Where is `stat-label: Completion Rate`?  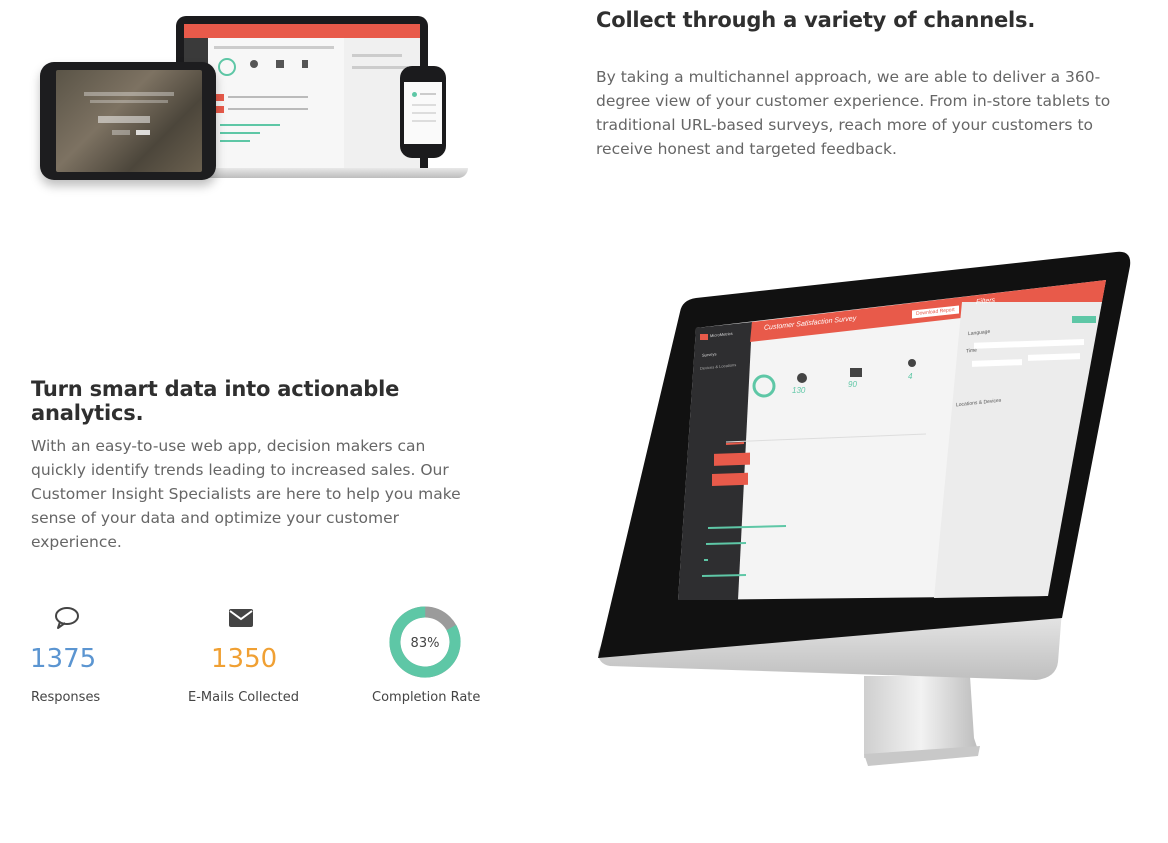 stat-label: Completion Rate is located at coordinates (426, 697).